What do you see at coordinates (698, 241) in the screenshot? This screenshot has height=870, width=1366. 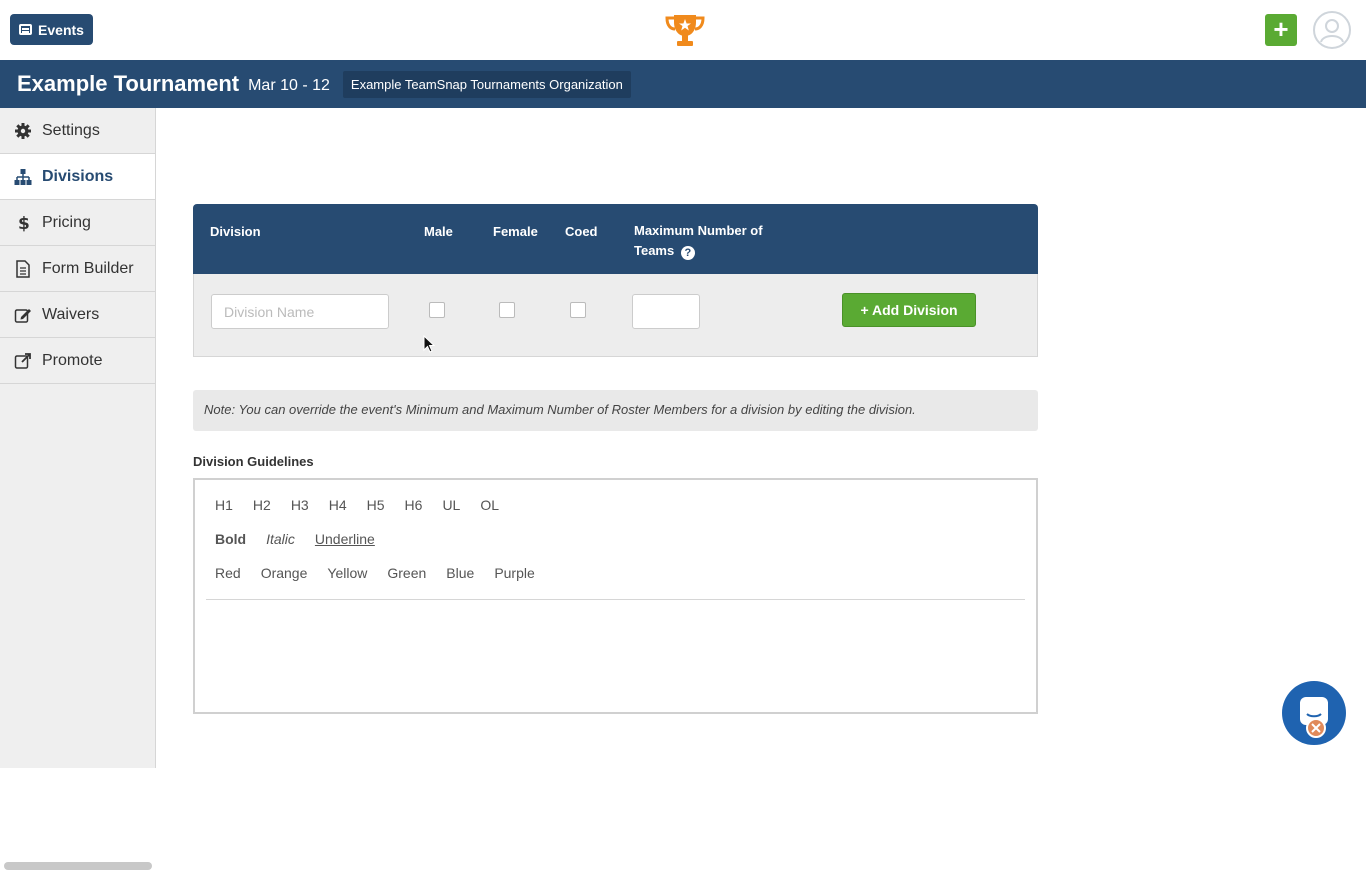 I see `column-header-max-teams: Maximum Number of Teams ?` at bounding box center [698, 241].